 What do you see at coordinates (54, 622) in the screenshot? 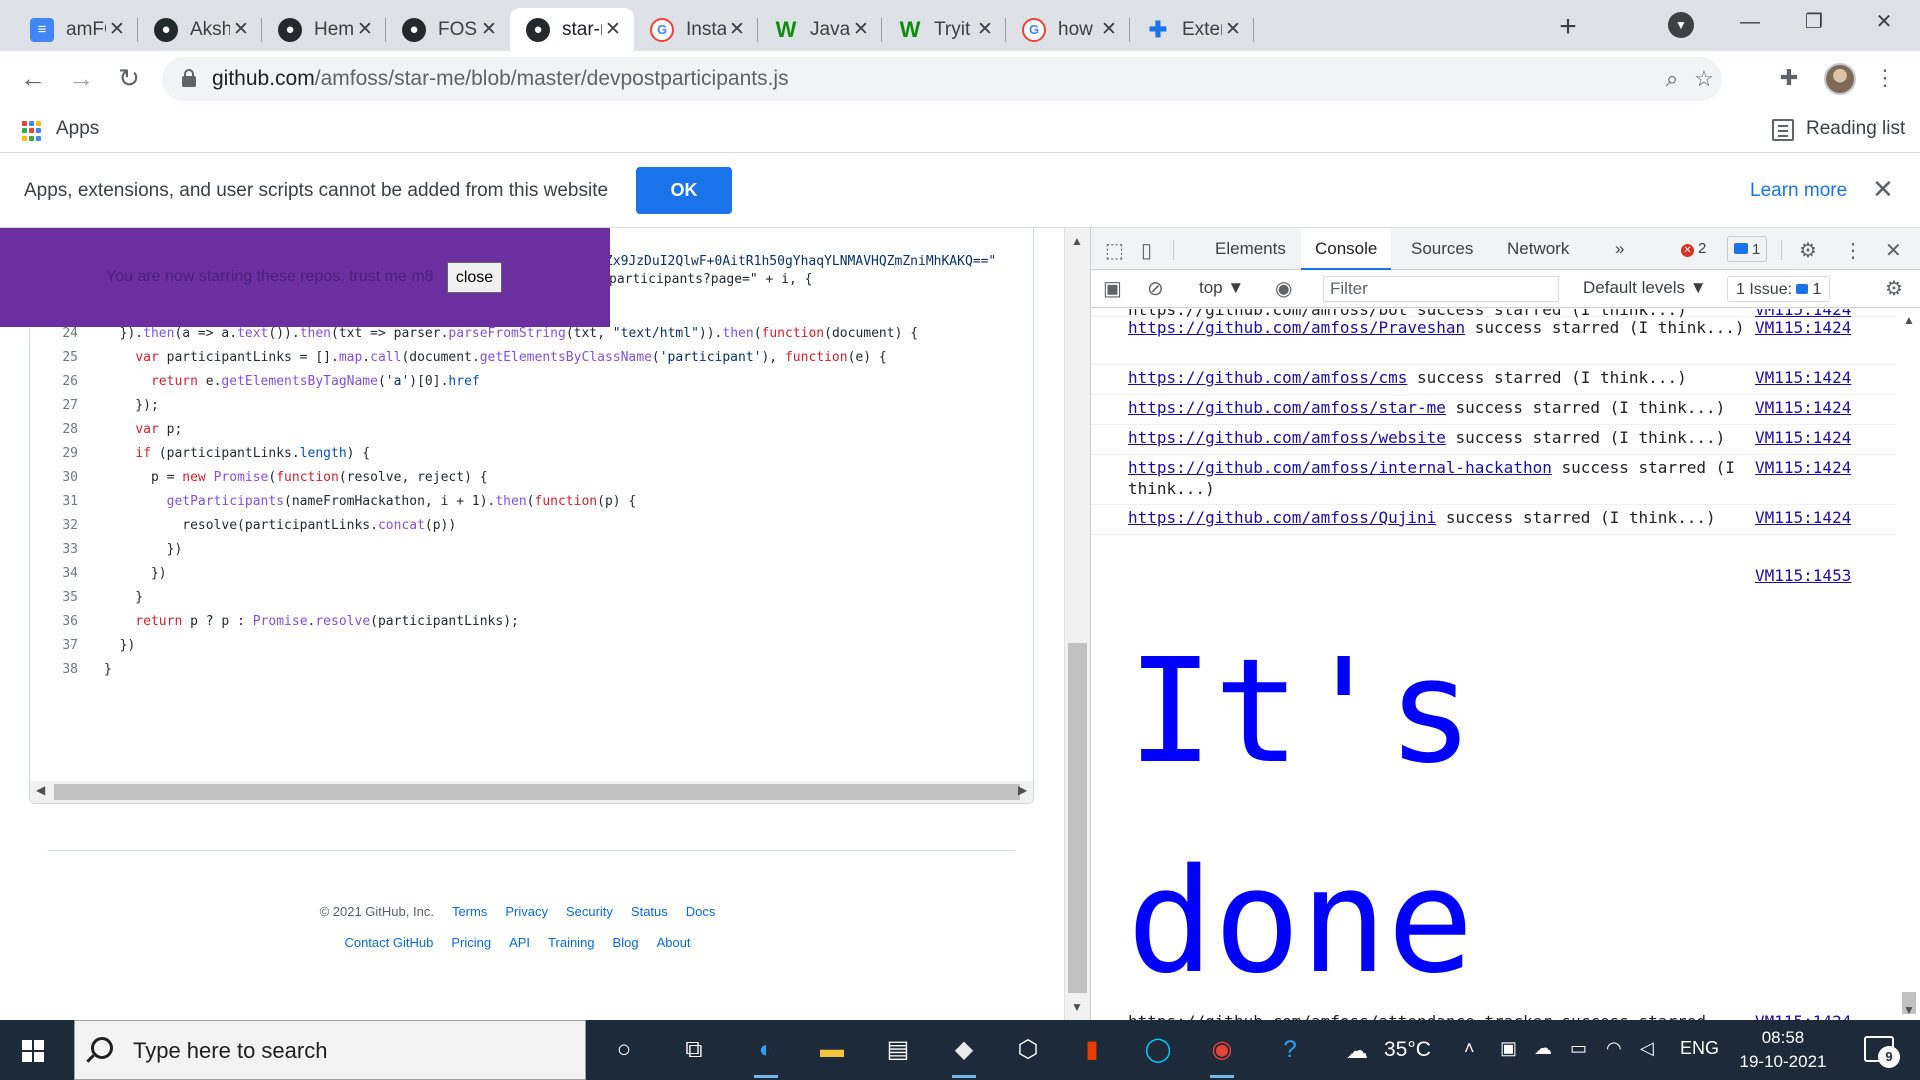
I see `line-number: 36` at bounding box center [54, 622].